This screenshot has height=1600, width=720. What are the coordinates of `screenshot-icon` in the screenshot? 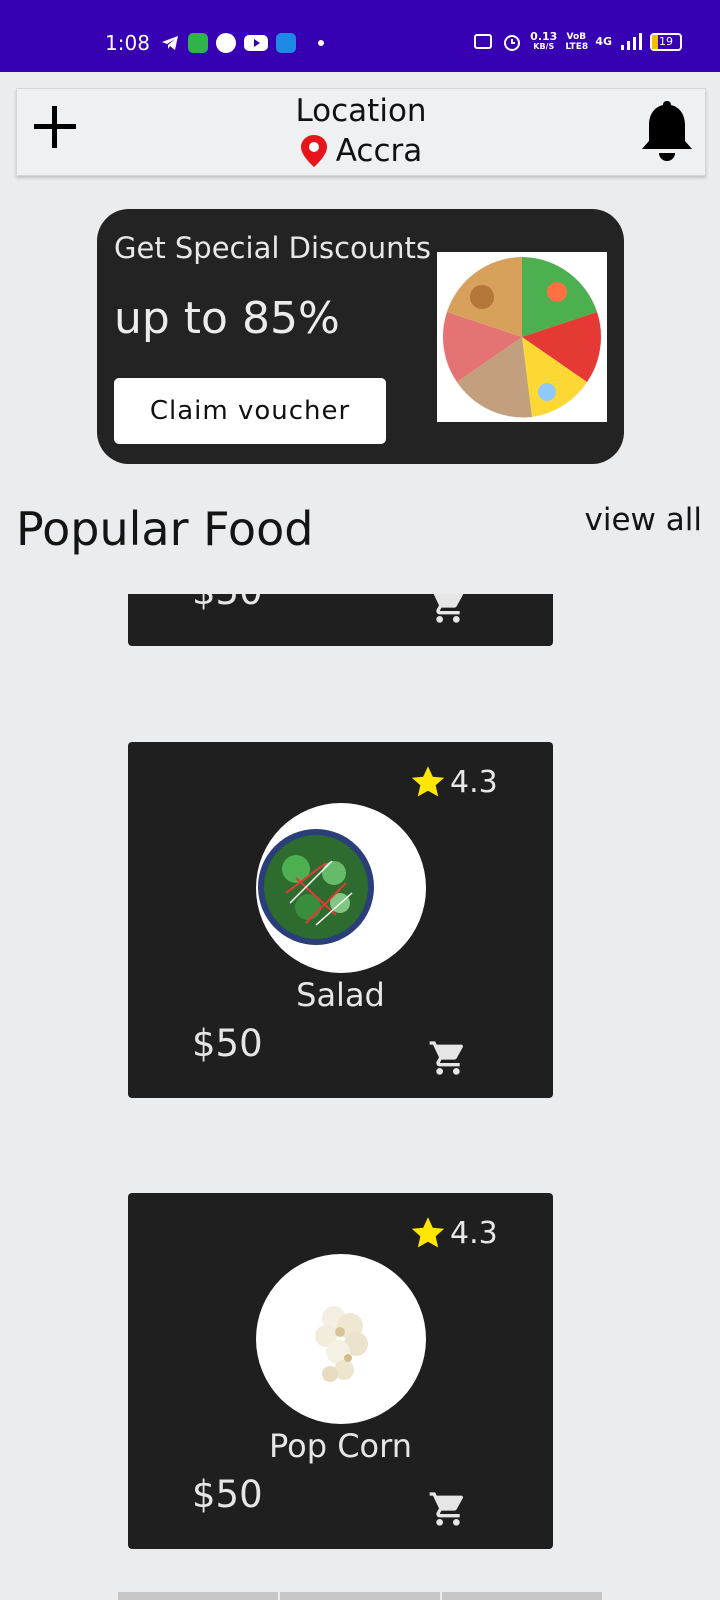 It's located at (483, 41).